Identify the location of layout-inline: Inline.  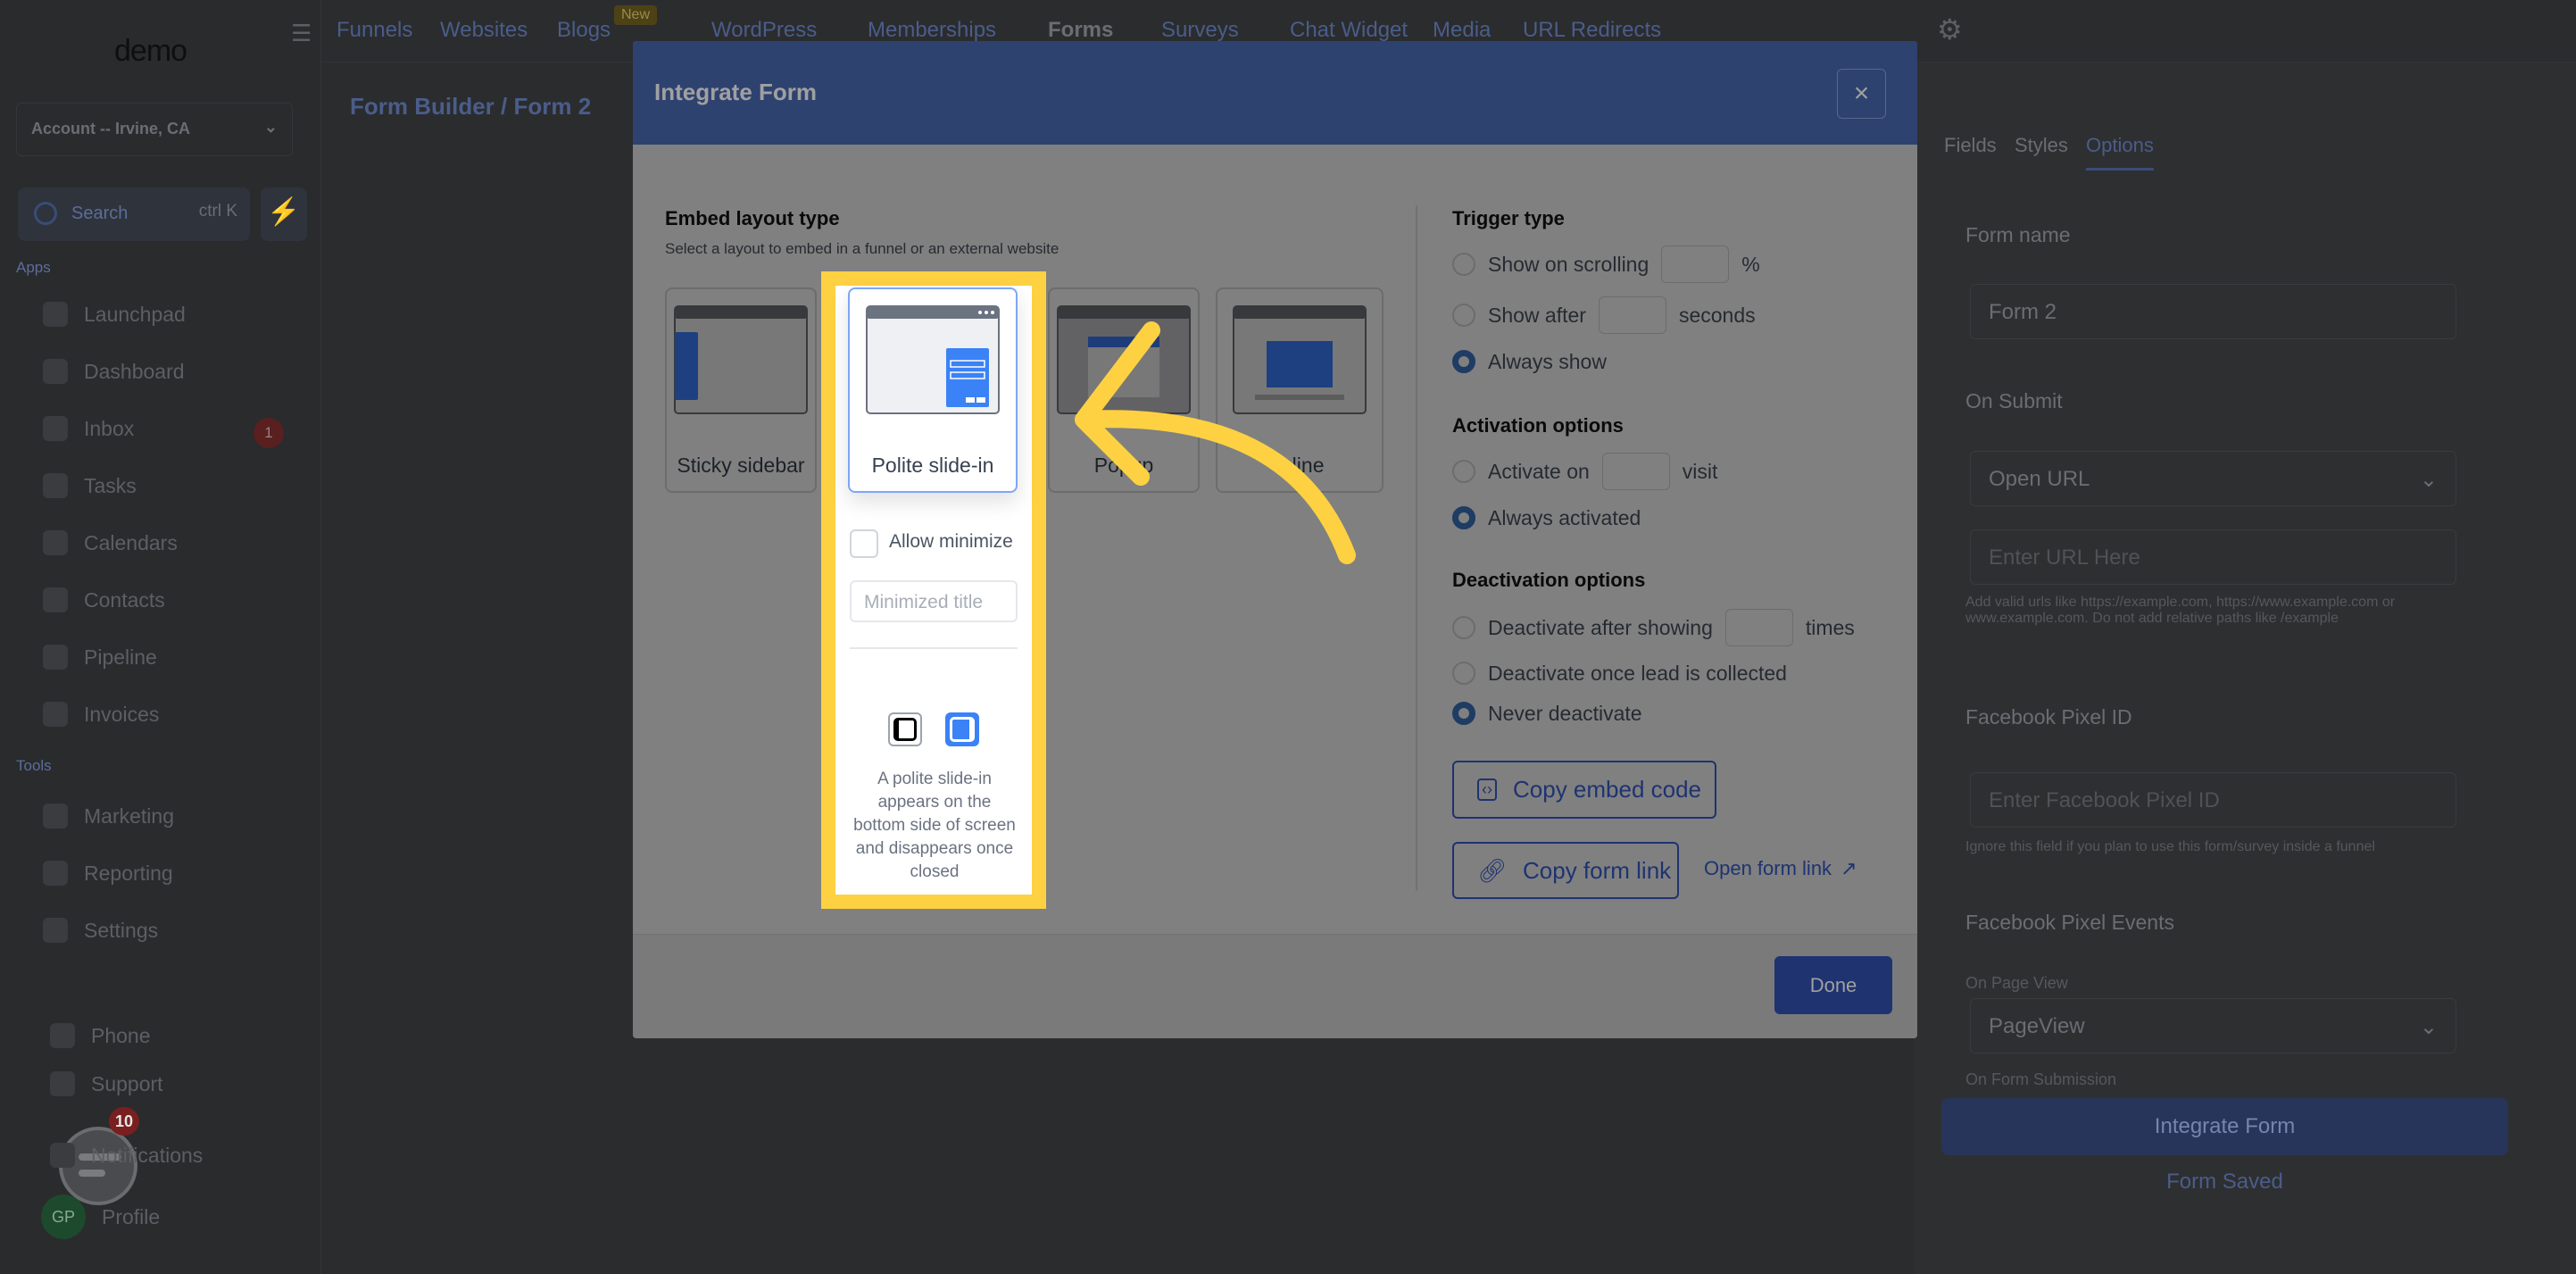
(1300, 390).